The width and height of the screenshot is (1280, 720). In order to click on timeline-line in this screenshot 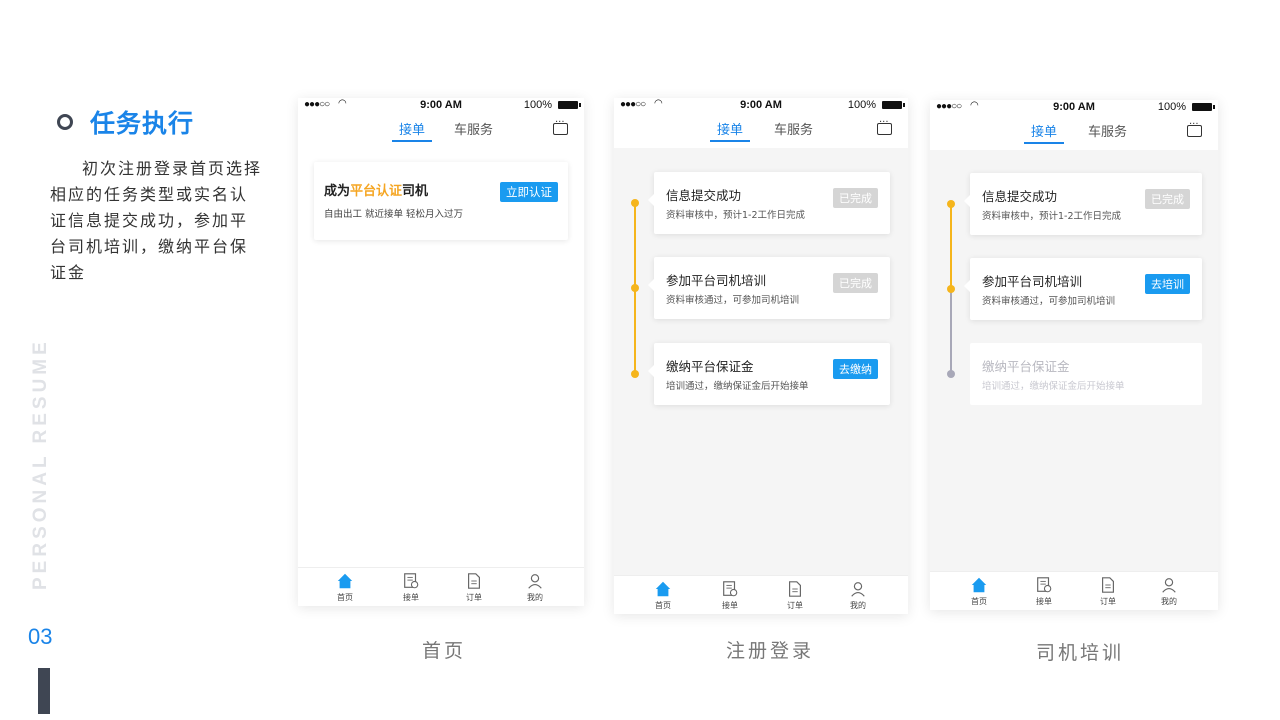, I will do `click(951, 247)`.